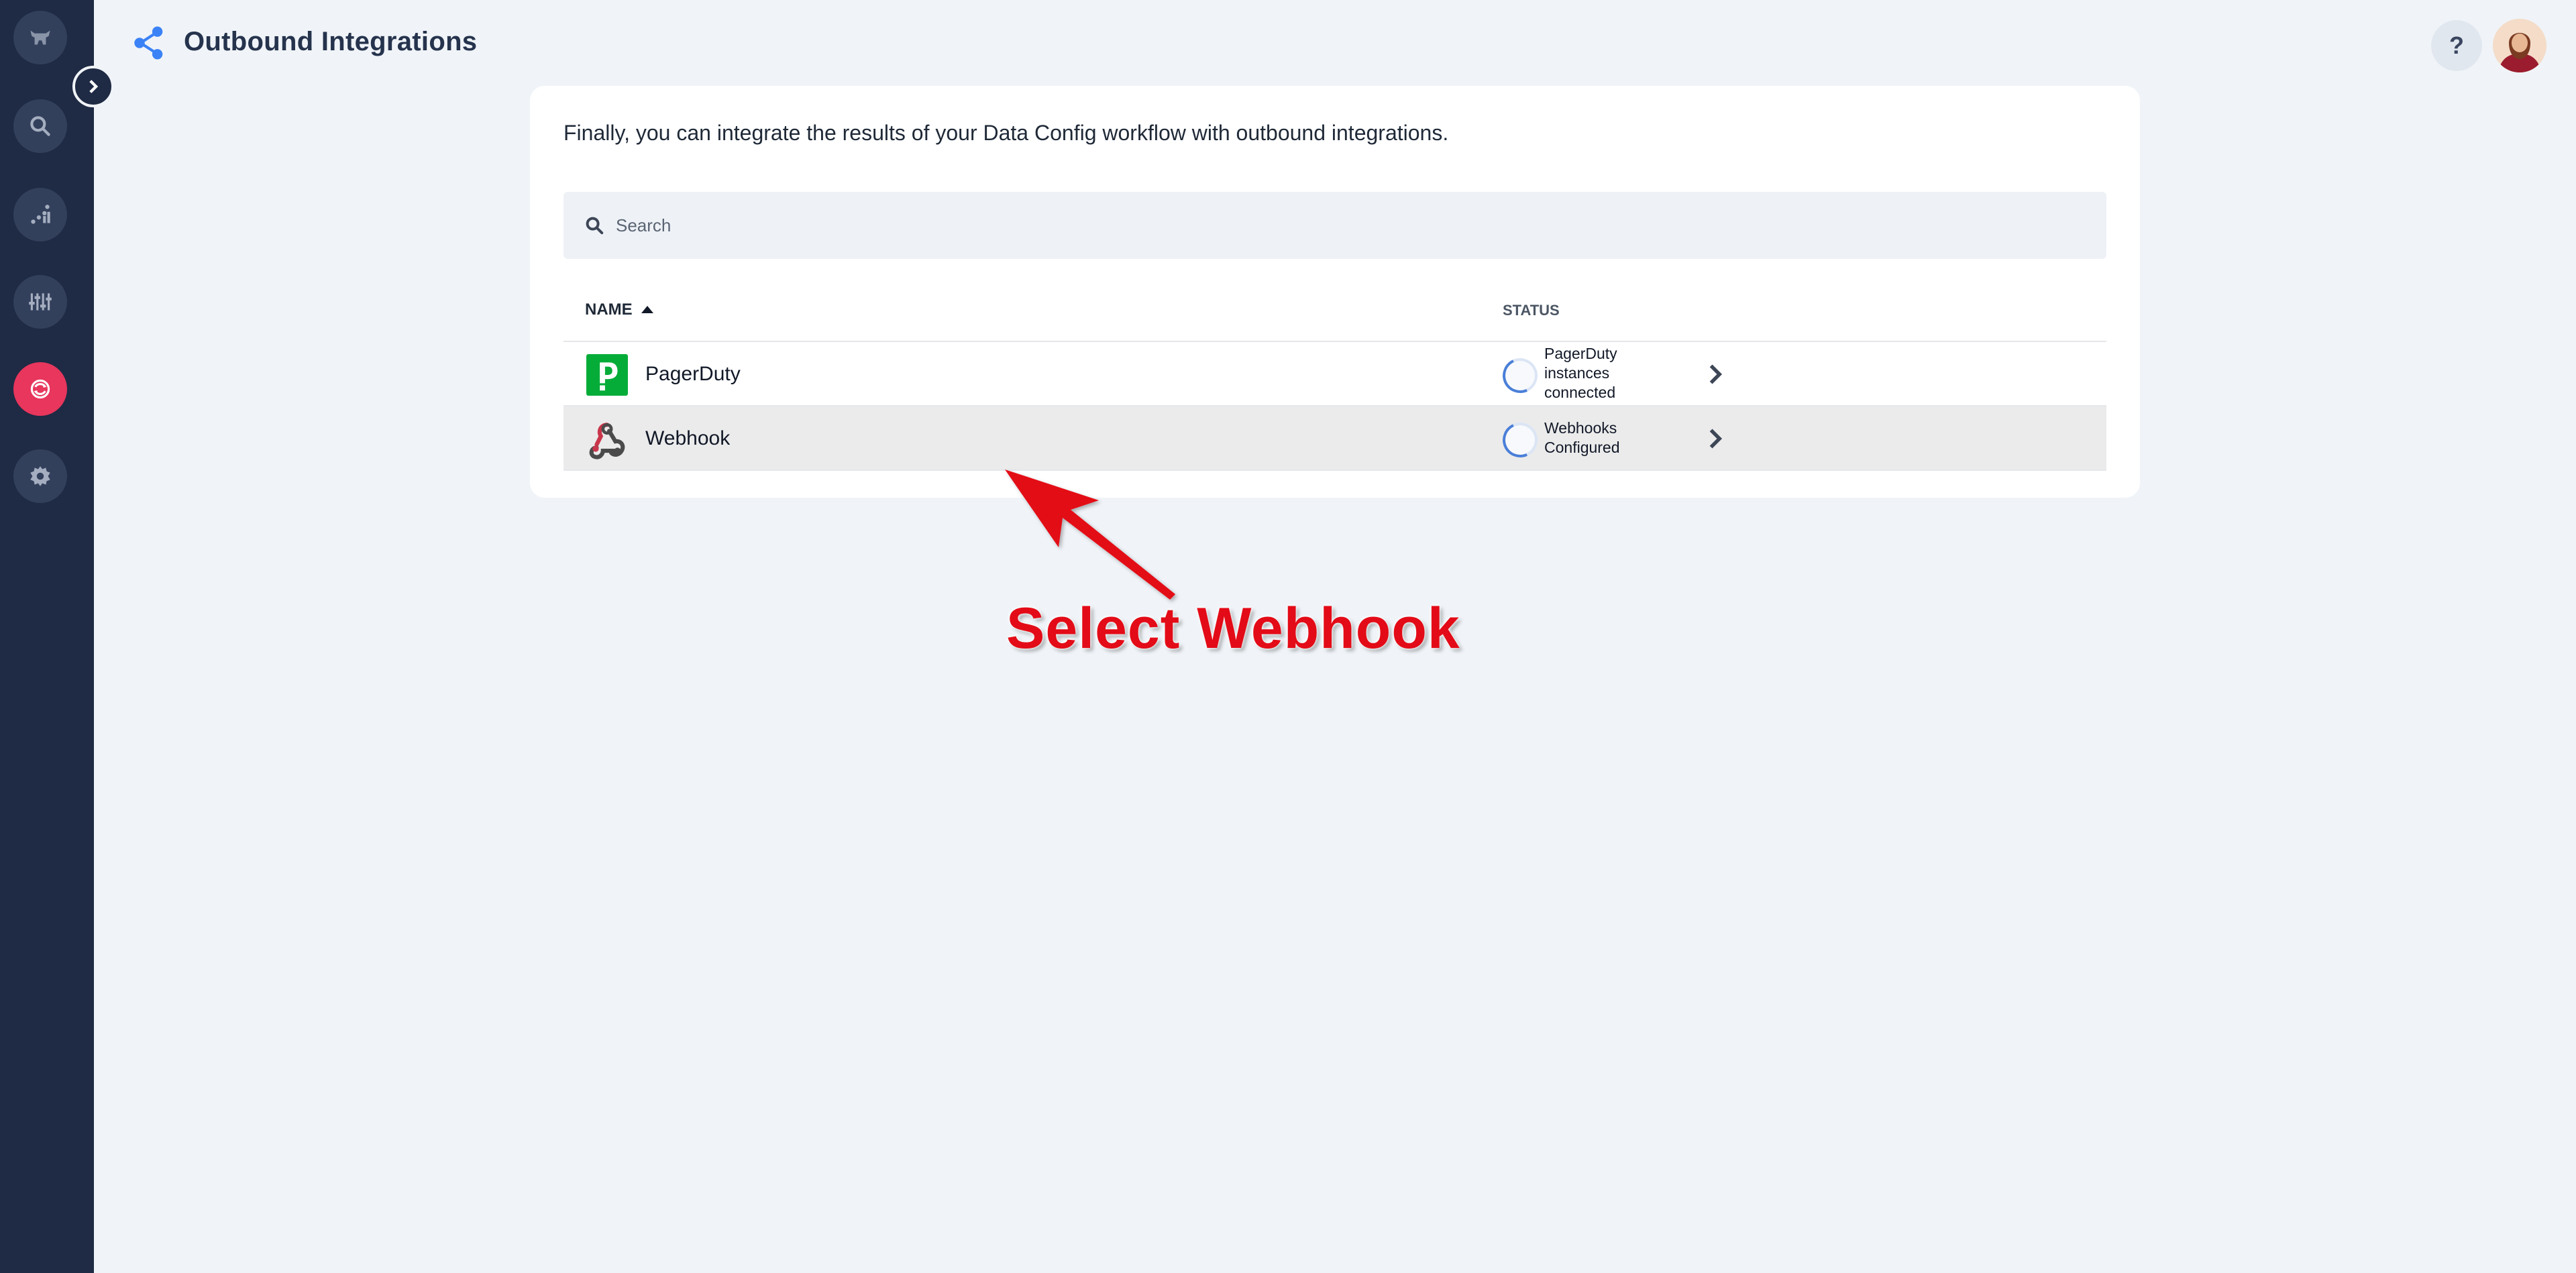 This screenshot has width=2576, height=1273. I want to click on webhook-logo-icon, so click(607, 441).